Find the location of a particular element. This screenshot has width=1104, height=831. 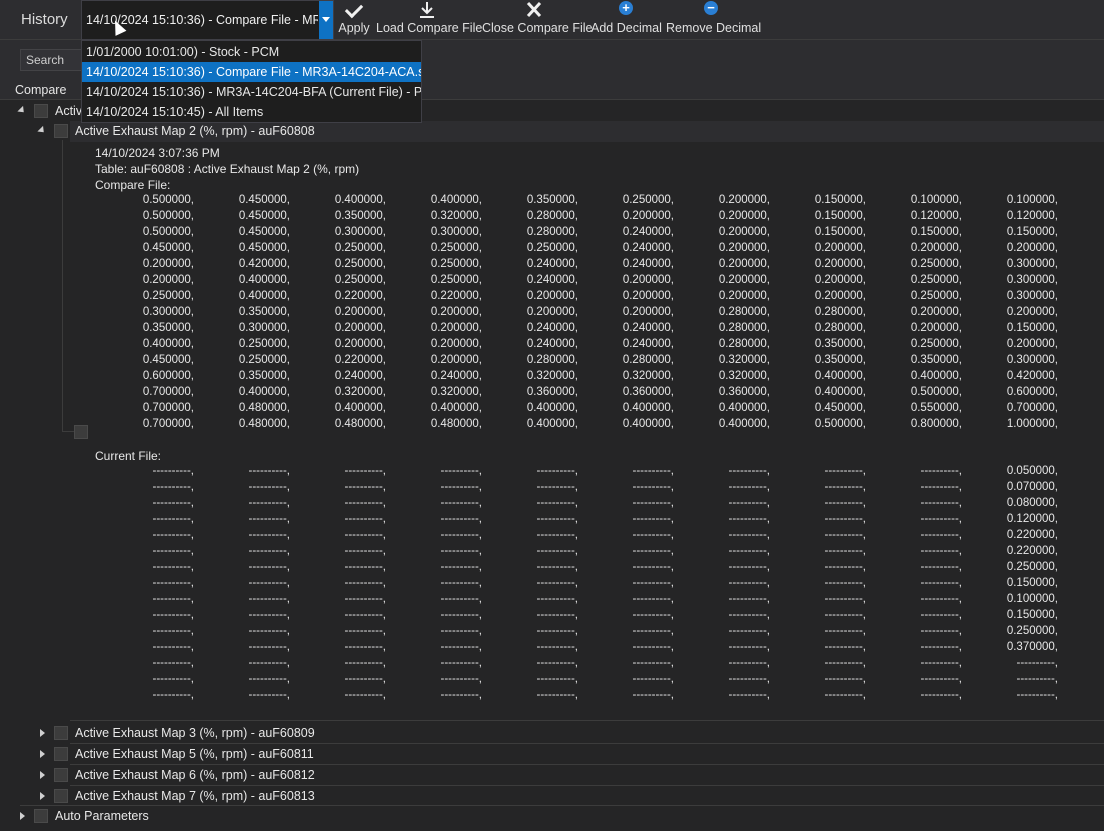

grid-cell: 0.280000, is located at coordinates (744, 328).